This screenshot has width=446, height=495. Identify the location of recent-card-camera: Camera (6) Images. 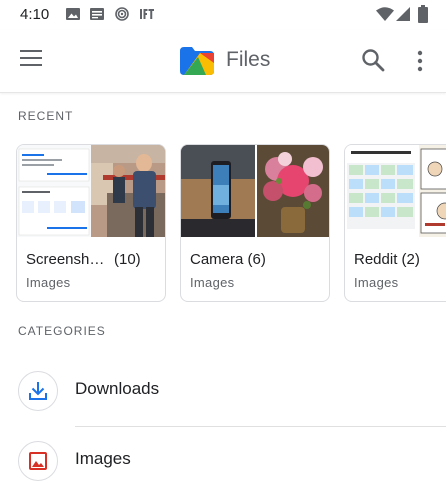
(255, 223).